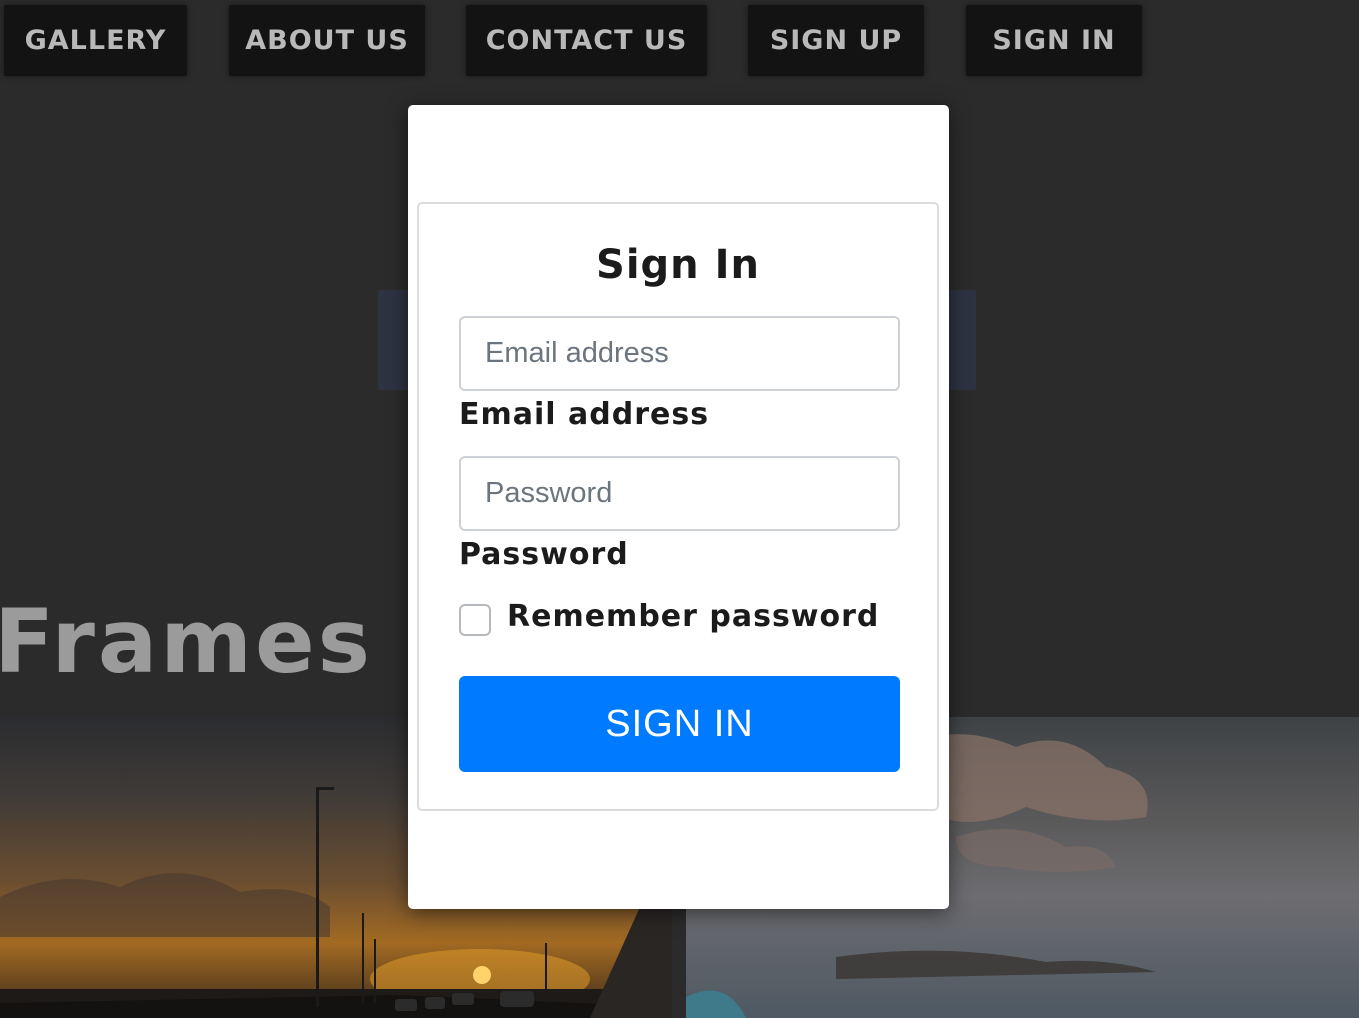 This screenshot has height=1018, width=1359. I want to click on nav-contact-us-button: CONTACT US, so click(586, 40).